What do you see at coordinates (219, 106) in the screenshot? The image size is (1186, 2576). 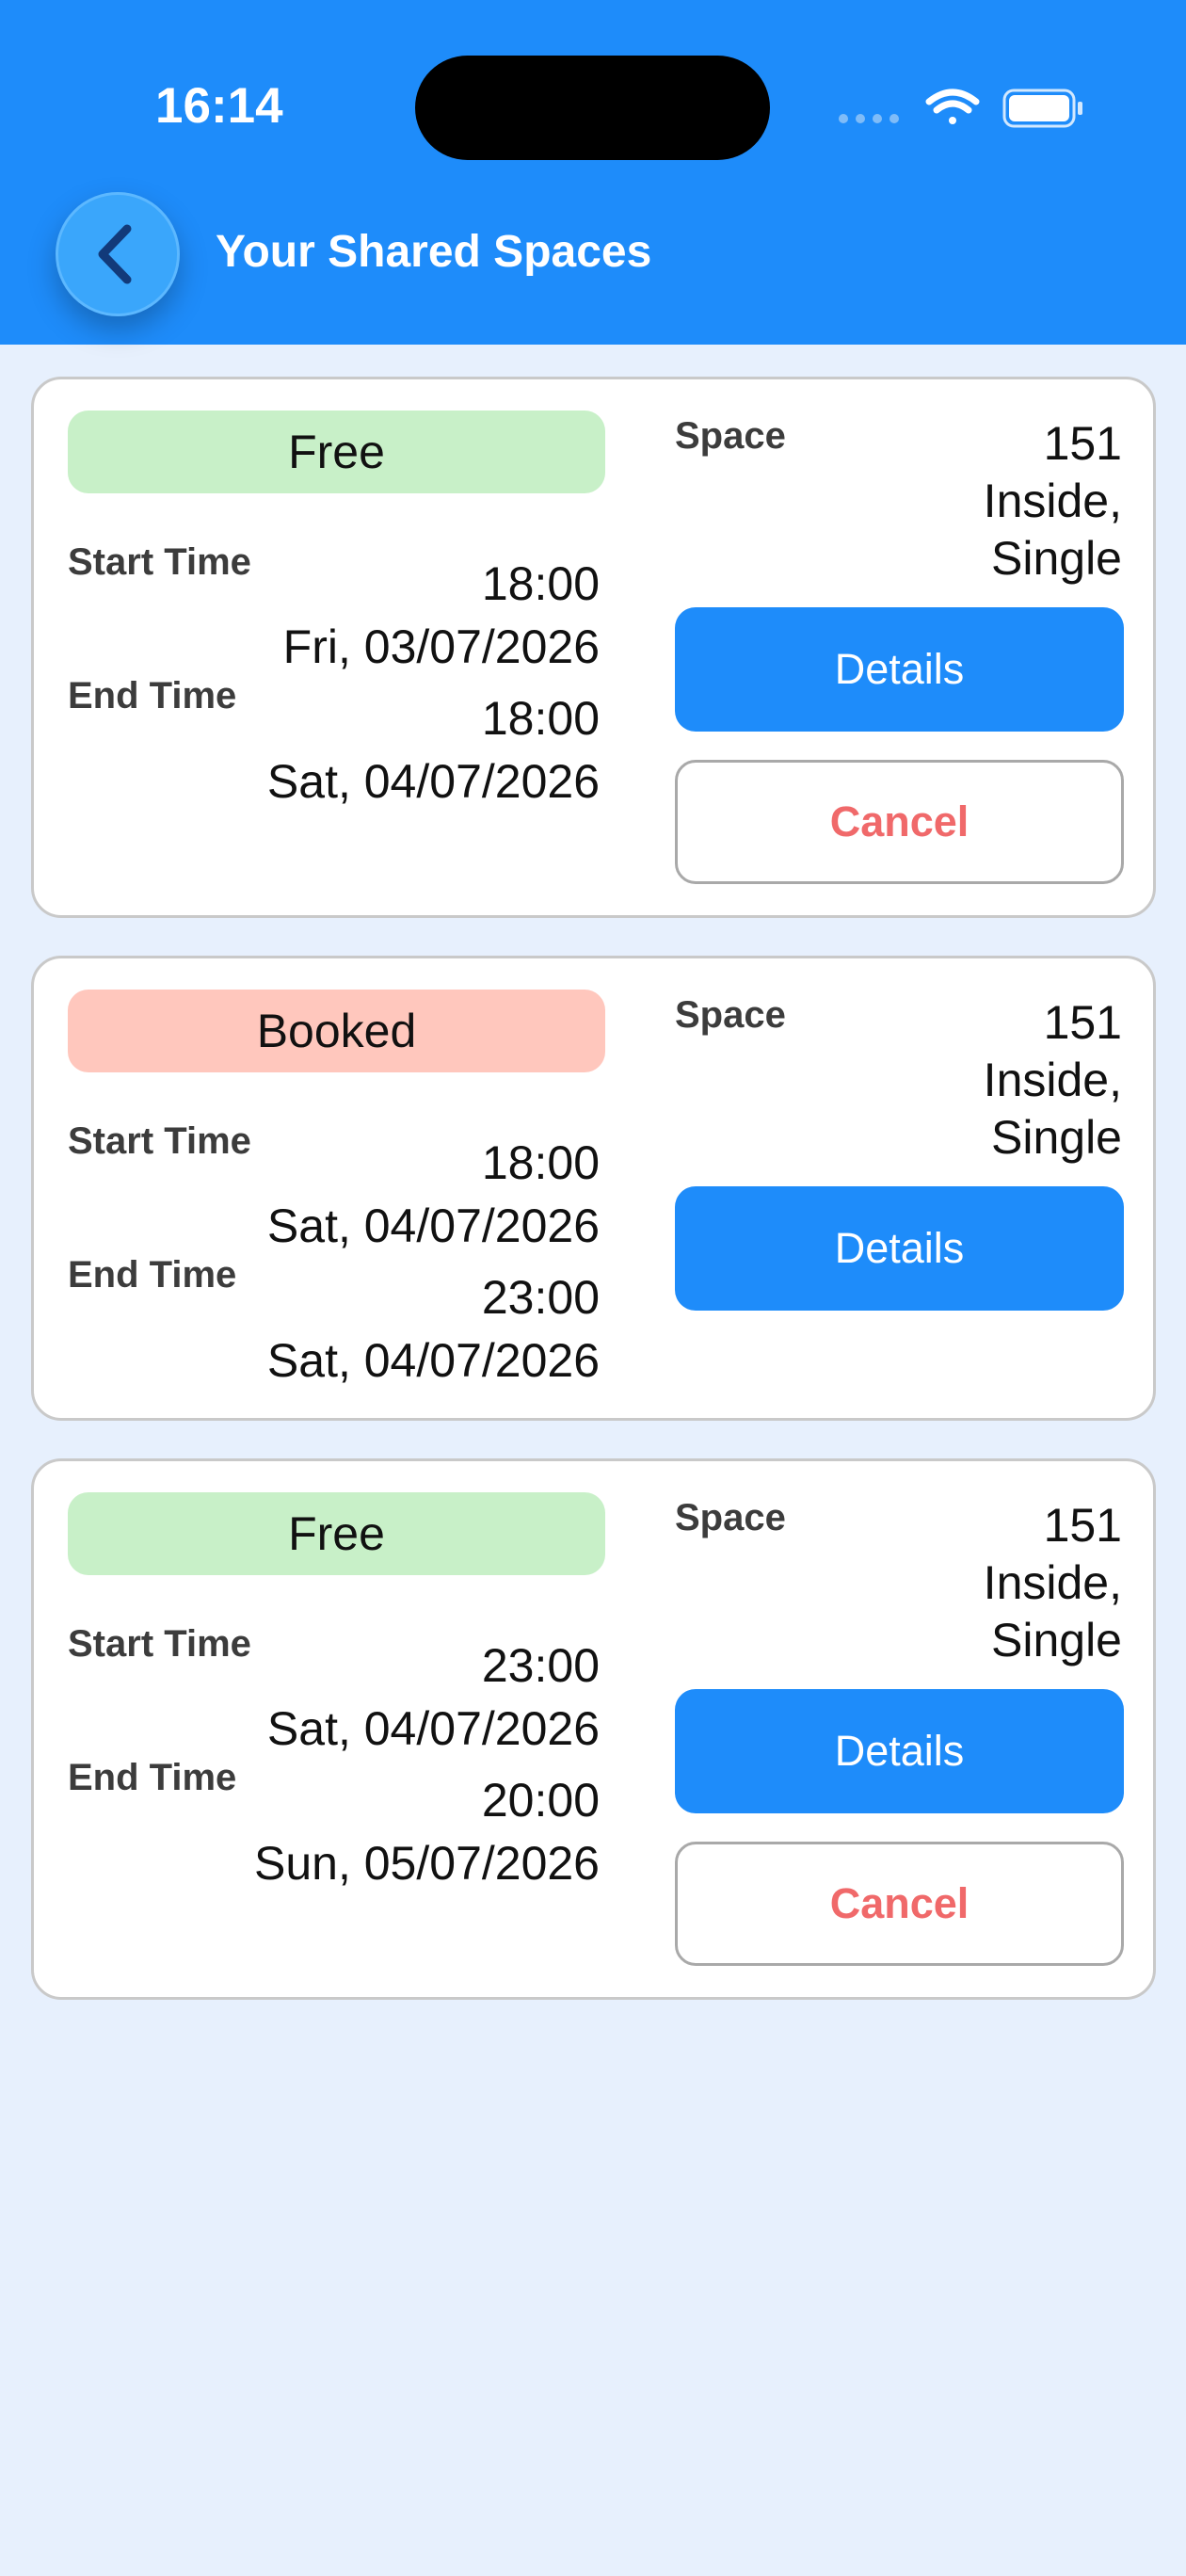 I see `status-time: 16:14` at bounding box center [219, 106].